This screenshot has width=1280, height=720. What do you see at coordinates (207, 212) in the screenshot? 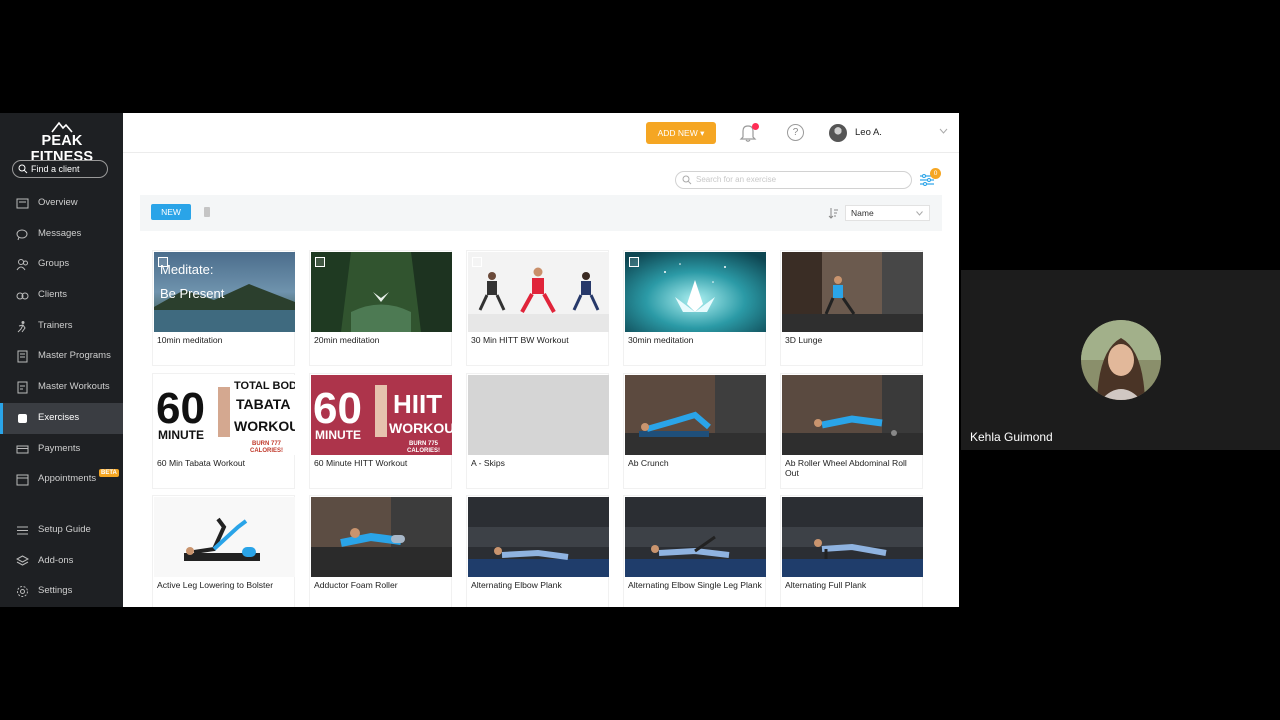
I see `trash-icon` at bounding box center [207, 212].